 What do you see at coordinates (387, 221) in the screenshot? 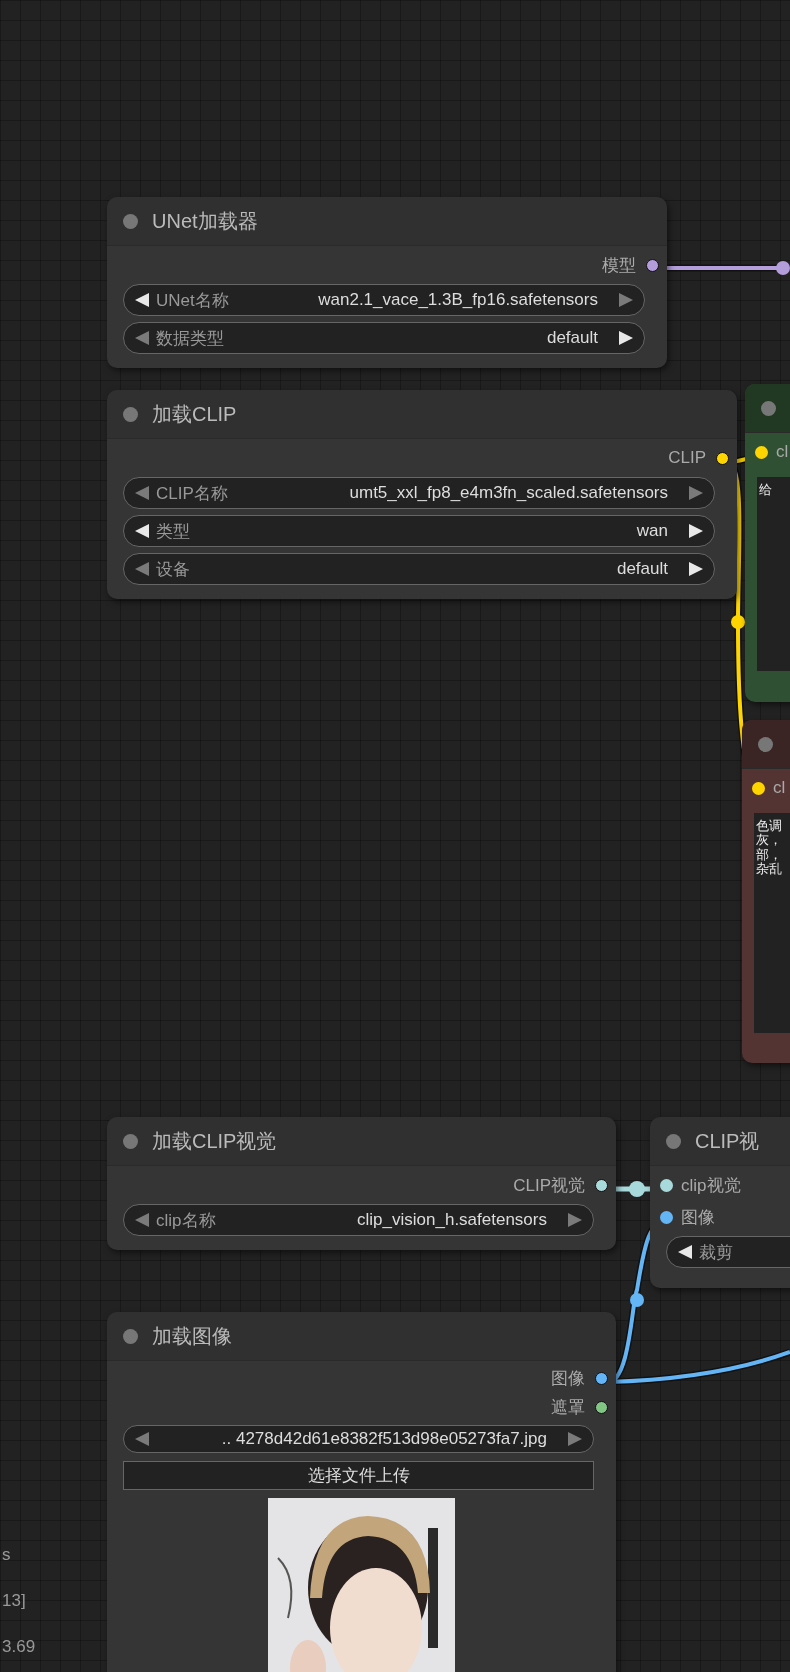
I see `node-header: UNet加载器` at bounding box center [387, 221].